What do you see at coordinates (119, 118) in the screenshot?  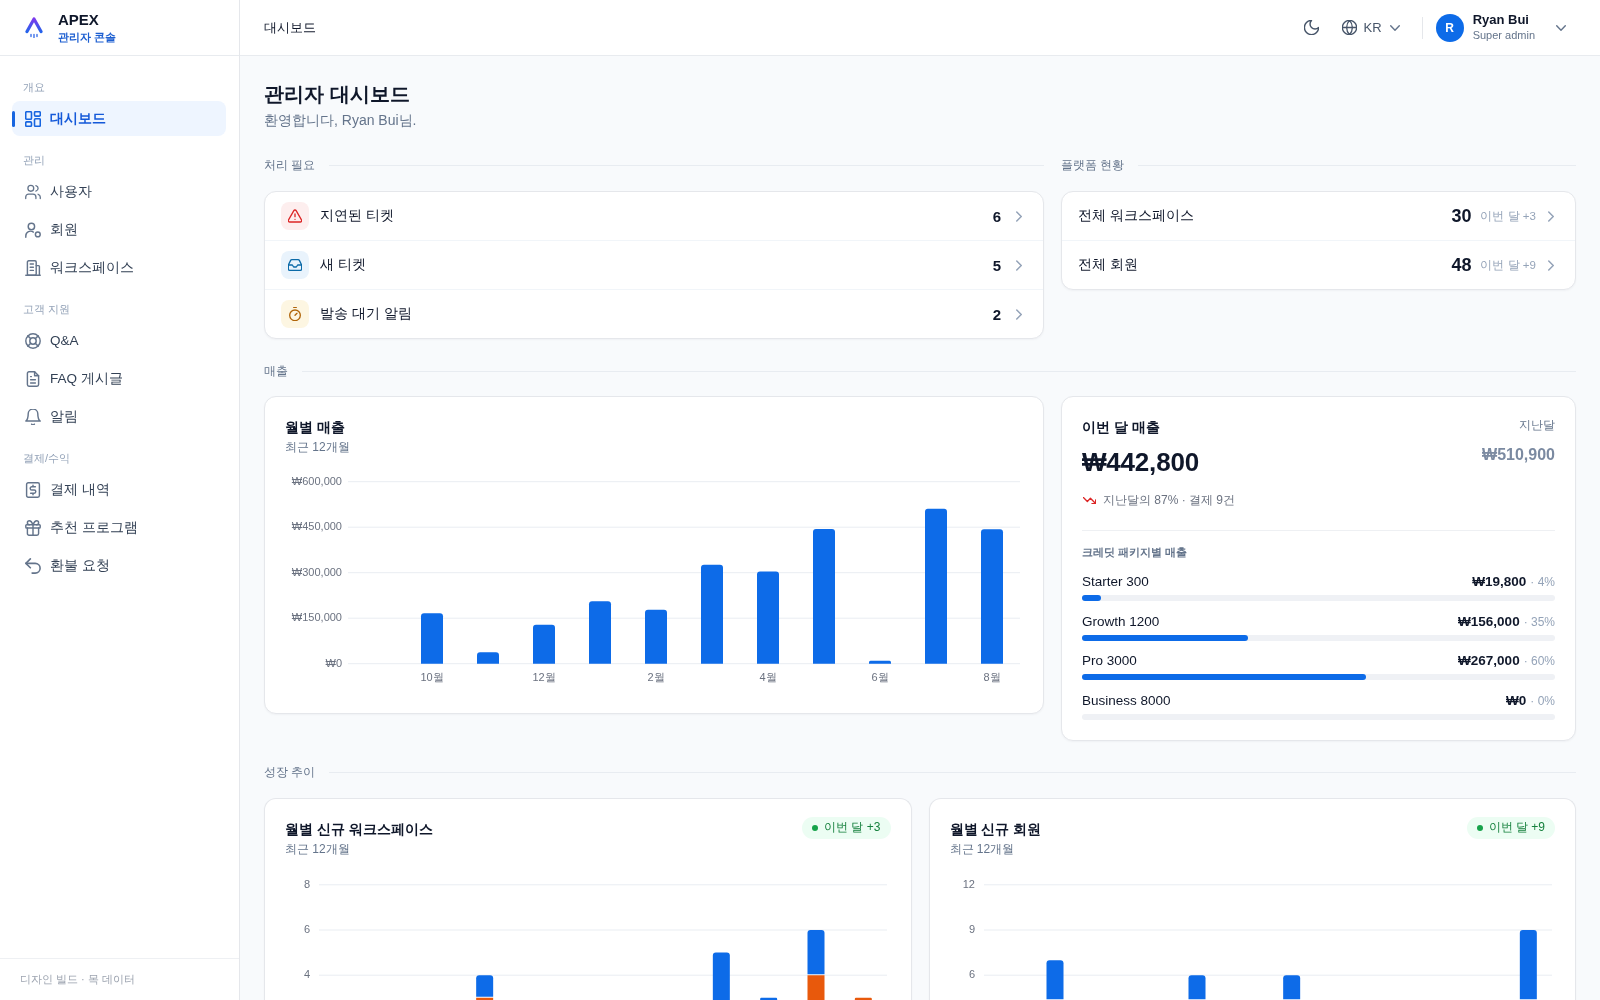 I see `nav-item: 대시보드` at bounding box center [119, 118].